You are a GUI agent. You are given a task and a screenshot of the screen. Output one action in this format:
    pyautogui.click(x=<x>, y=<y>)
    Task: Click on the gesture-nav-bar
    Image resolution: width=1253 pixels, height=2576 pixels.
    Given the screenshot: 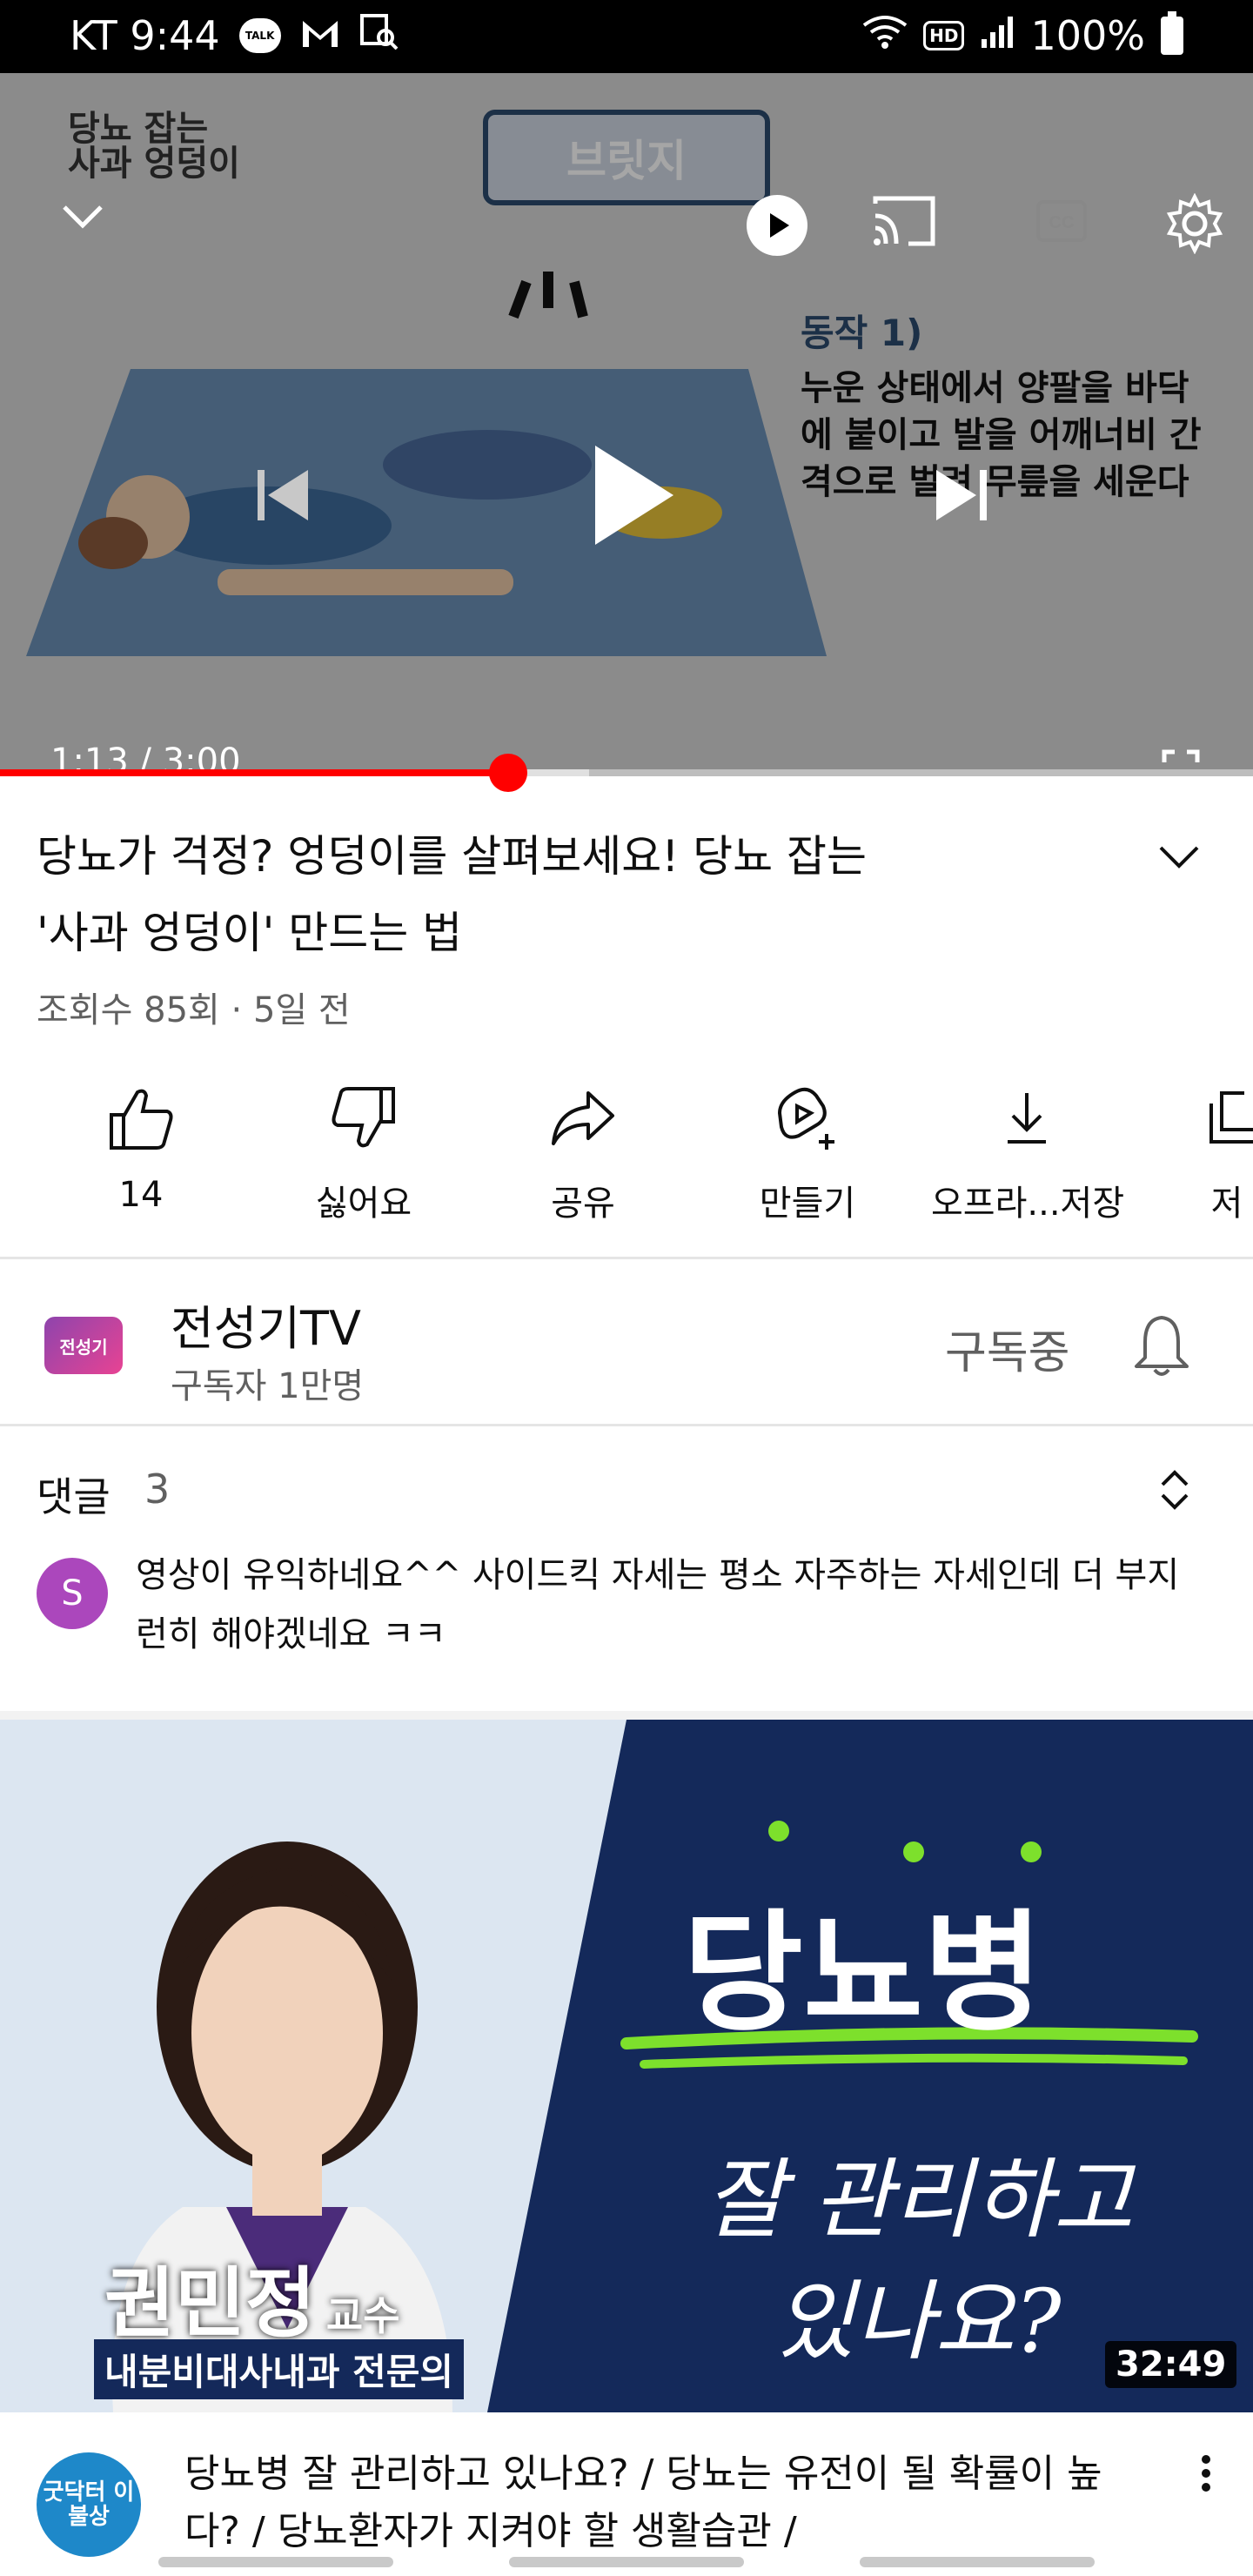 What is the action you would take?
    pyautogui.click(x=626, y=2559)
    